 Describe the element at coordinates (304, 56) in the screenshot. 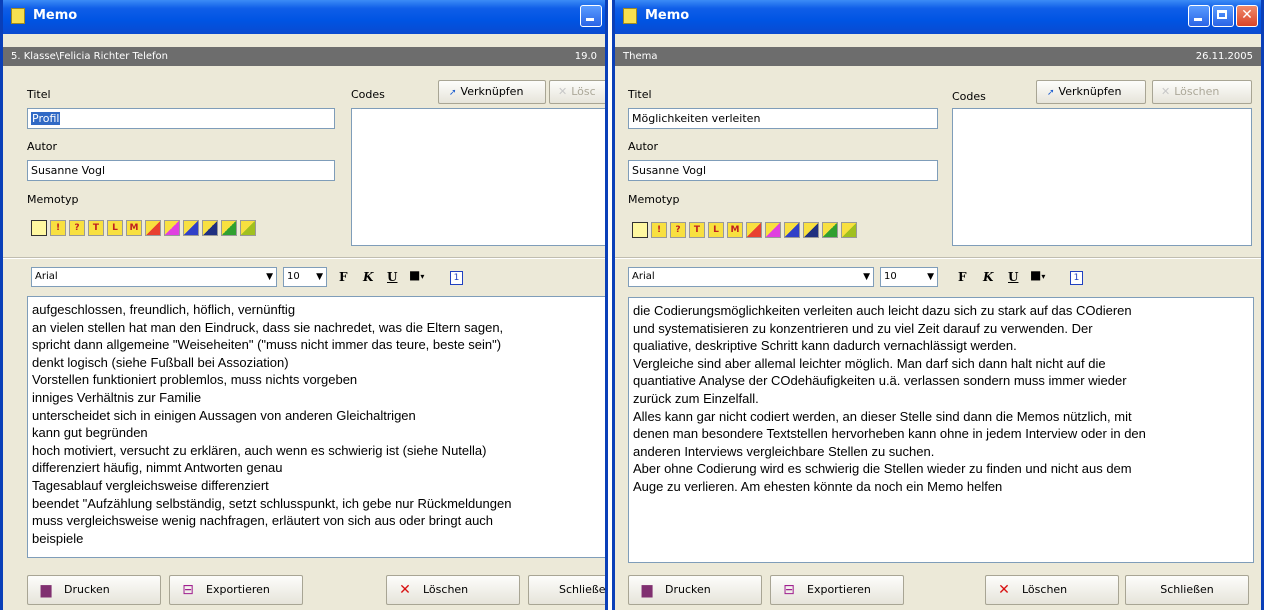

I see `context-header: 5. Klasse\Felicia Richter Telefon 19.0` at that location.